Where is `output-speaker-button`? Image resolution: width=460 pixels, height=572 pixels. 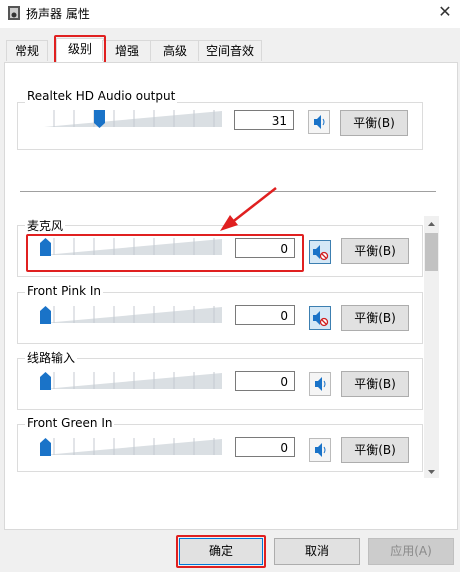 output-speaker-button is located at coordinates (319, 122).